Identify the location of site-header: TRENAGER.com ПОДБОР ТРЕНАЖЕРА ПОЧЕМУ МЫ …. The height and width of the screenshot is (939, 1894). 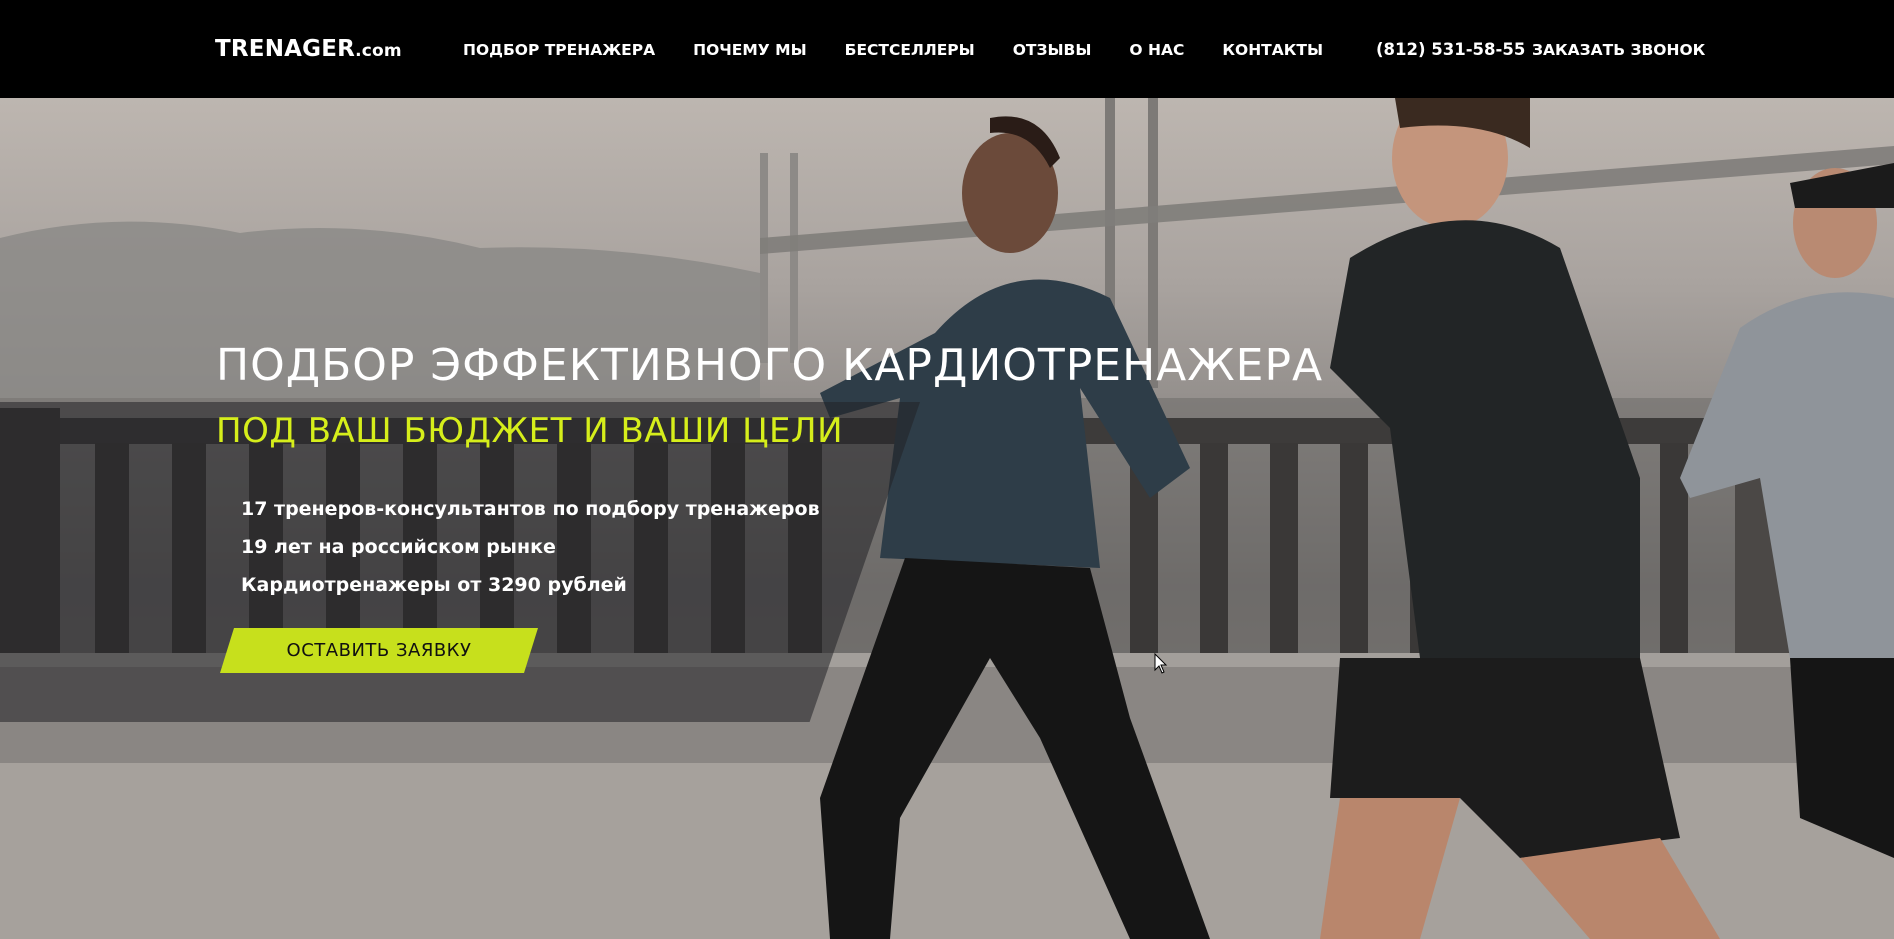
(947, 49).